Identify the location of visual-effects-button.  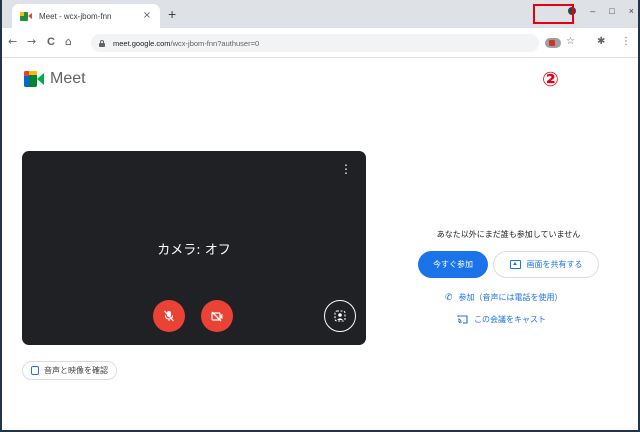
(340, 316).